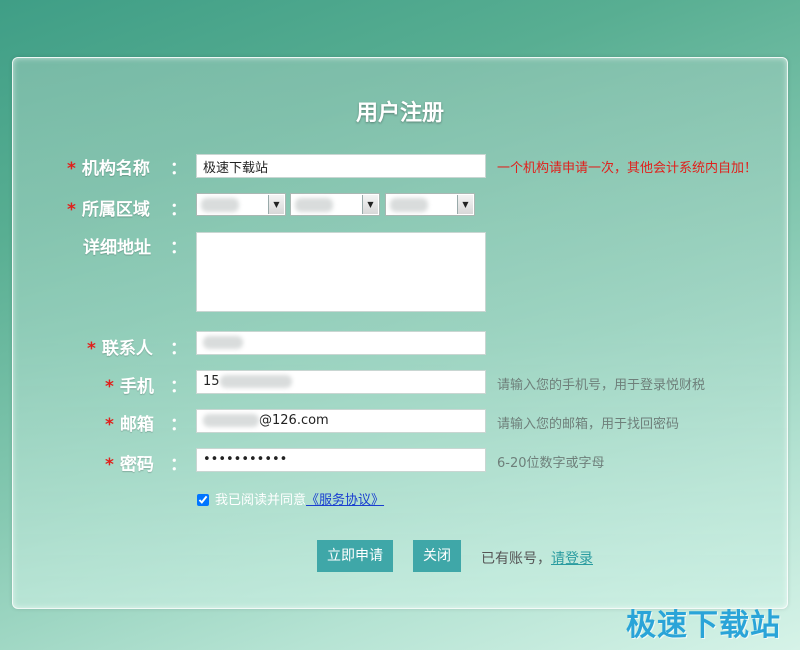 This screenshot has height=650, width=800. What do you see at coordinates (129, 425) in the screenshot?
I see `email-label: * 邮箱` at bounding box center [129, 425].